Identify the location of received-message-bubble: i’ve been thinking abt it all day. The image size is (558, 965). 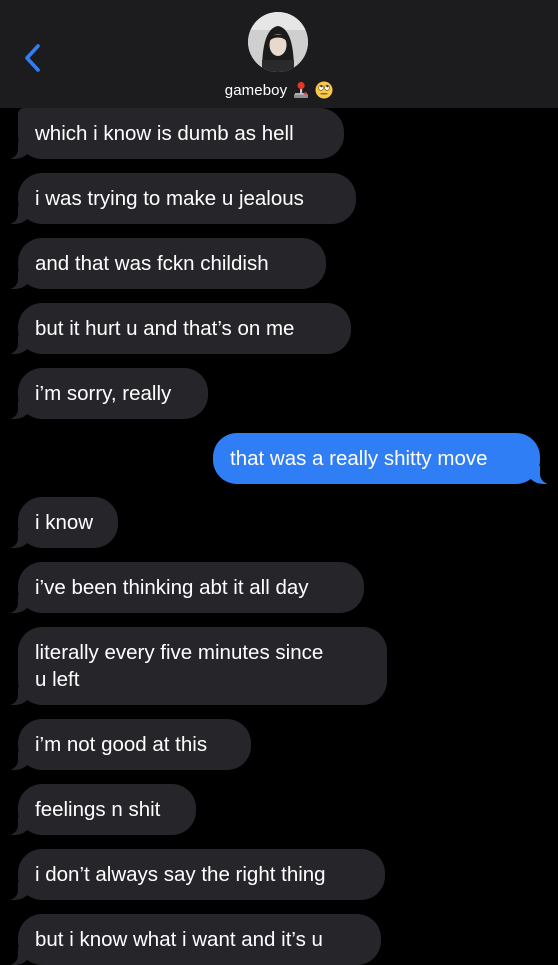
(186, 587).